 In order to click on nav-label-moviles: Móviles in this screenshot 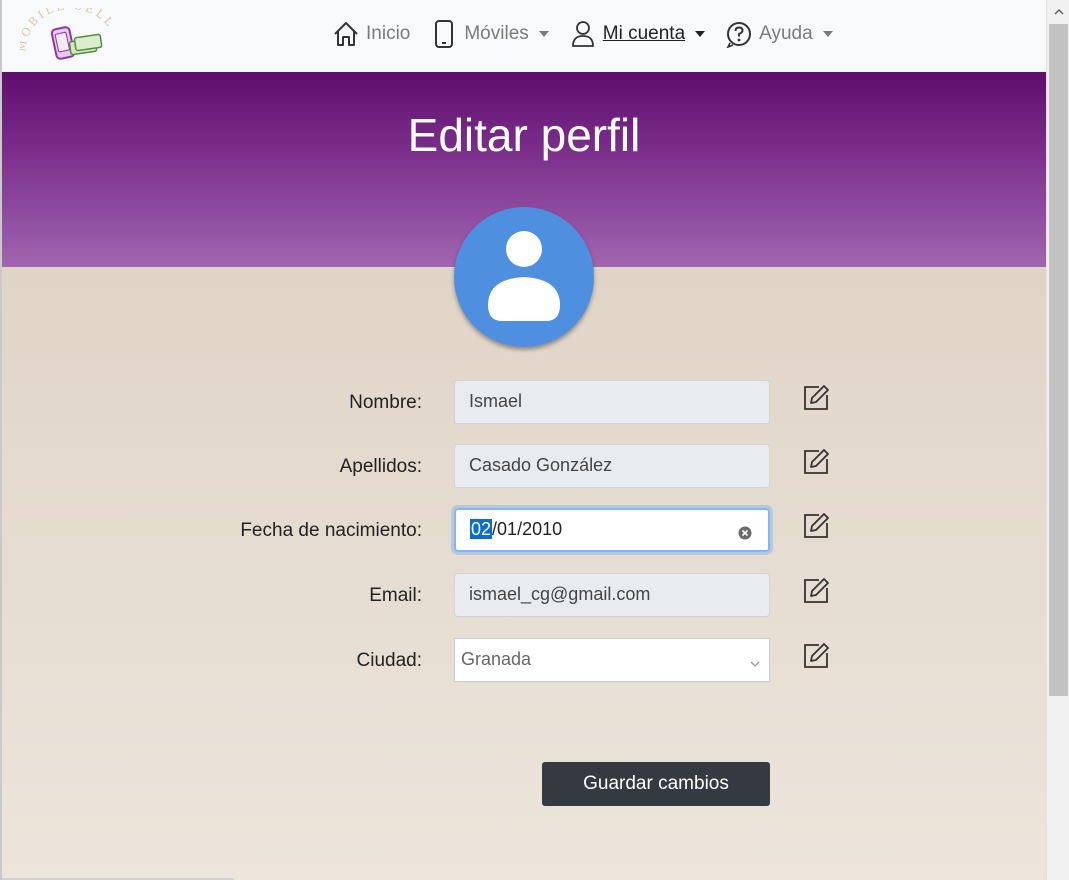, I will do `click(496, 33)`.